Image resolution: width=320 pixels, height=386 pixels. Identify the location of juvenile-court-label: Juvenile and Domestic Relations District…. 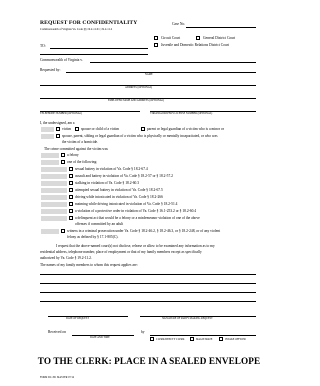
(195, 45).